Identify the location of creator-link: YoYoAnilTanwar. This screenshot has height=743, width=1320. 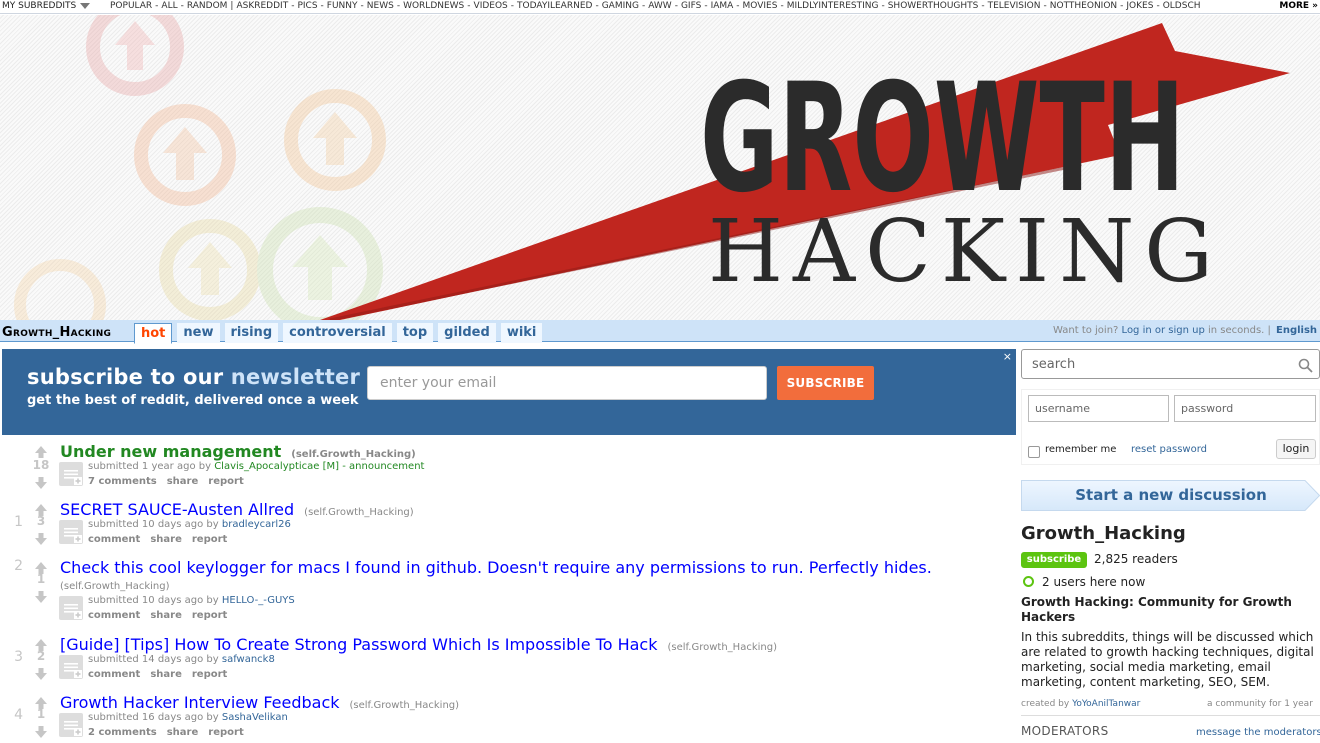
(1106, 704).